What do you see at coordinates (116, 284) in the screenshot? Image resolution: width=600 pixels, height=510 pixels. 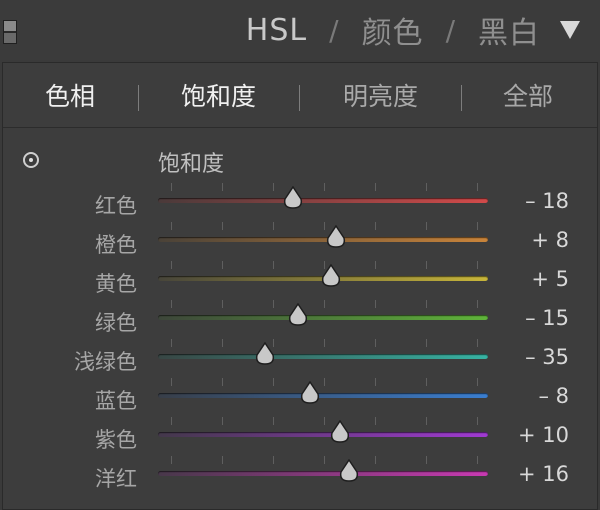 I see `slider-label: 黄色` at bounding box center [116, 284].